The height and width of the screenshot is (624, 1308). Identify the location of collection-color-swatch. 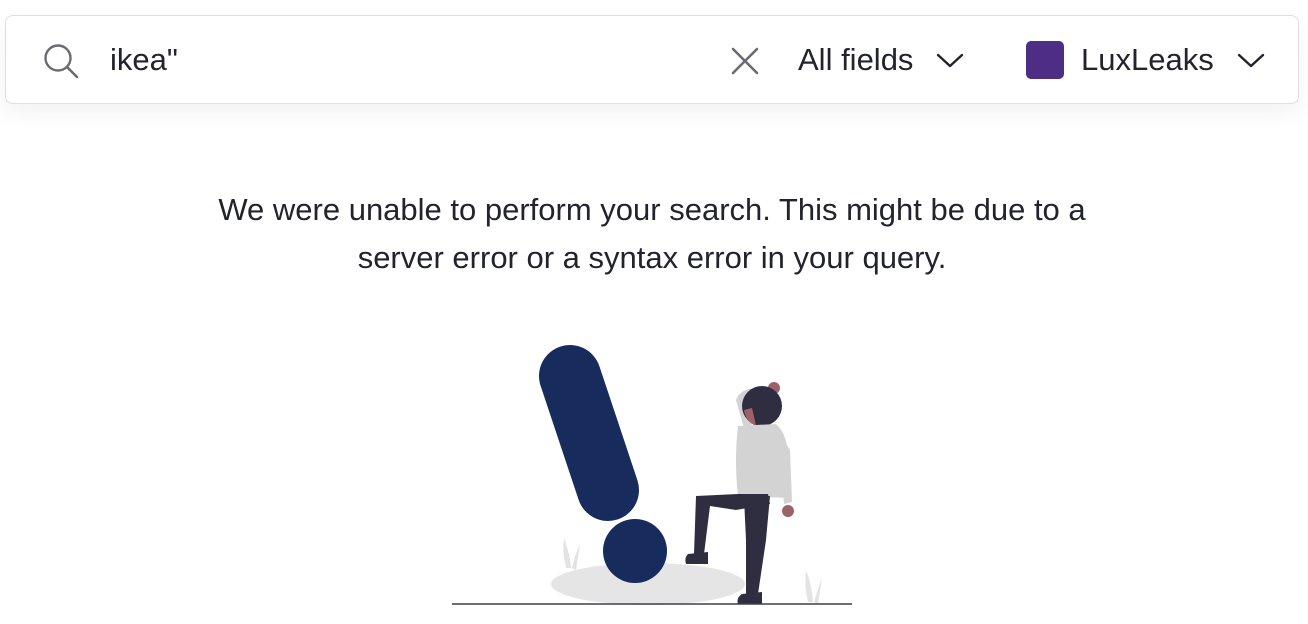
(1045, 60).